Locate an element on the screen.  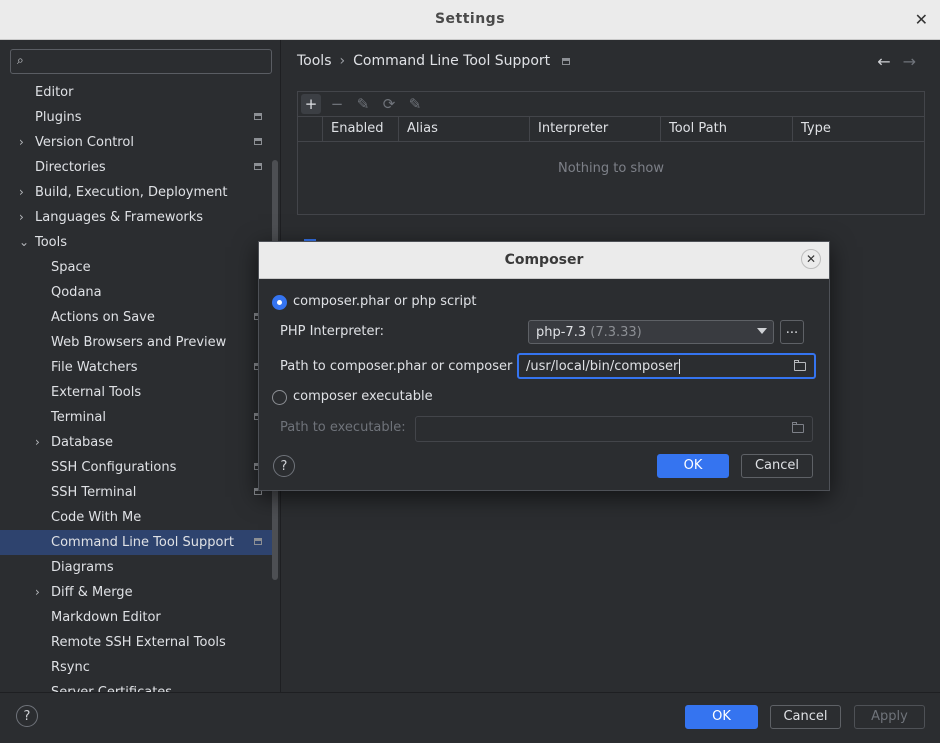
path-label: Path to composer.phar or composer is located at coordinates (396, 366).